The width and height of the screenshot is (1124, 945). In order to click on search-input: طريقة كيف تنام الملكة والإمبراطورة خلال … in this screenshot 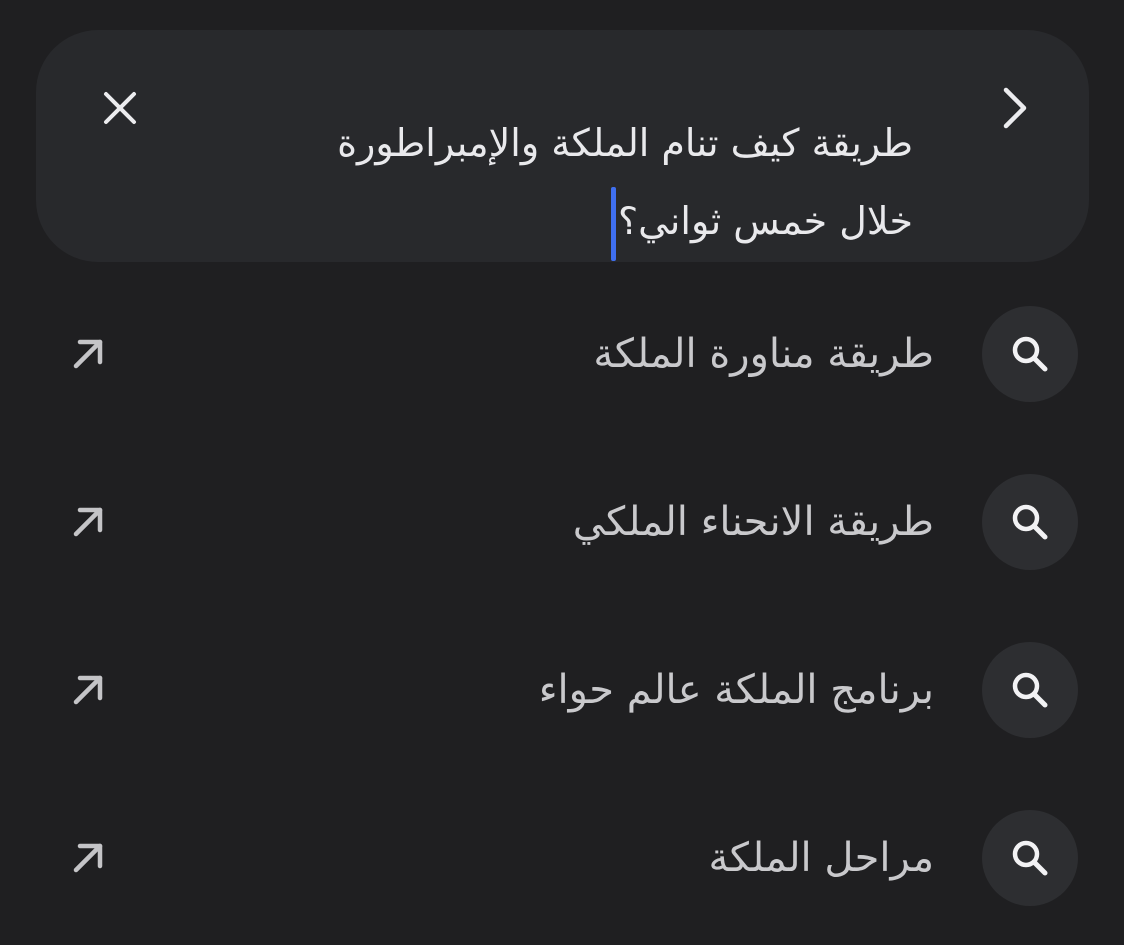, I will do `click(553, 182)`.